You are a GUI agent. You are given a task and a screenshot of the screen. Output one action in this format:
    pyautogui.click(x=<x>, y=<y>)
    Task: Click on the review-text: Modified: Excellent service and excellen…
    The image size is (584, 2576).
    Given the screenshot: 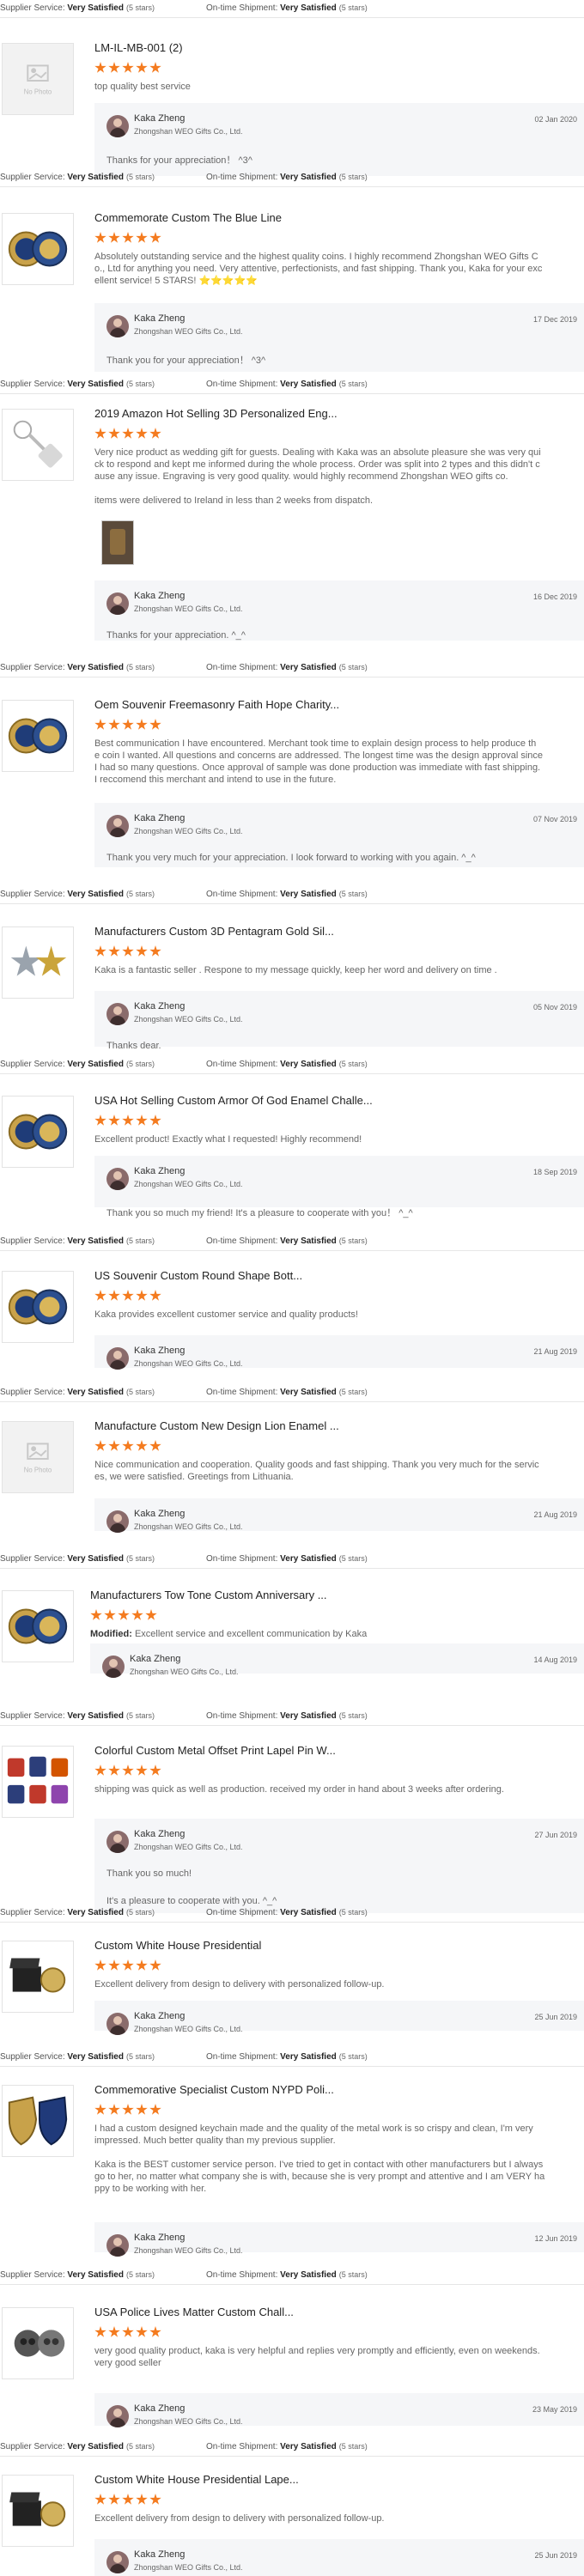 What is the action you would take?
    pyautogui.click(x=330, y=1634)
    